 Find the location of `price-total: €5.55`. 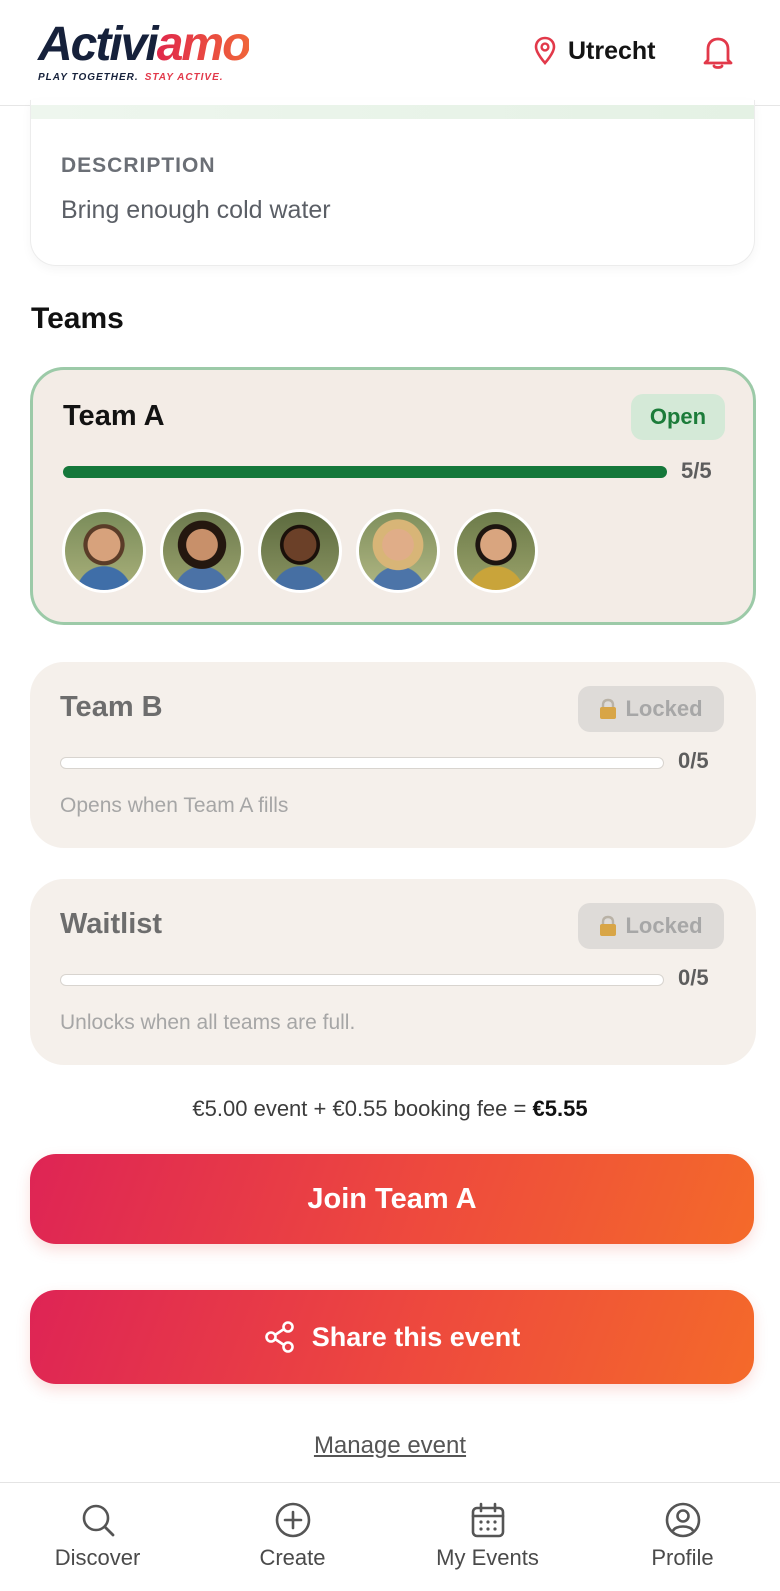

price-total: €5.55 is located at coordinates (560, 1108).